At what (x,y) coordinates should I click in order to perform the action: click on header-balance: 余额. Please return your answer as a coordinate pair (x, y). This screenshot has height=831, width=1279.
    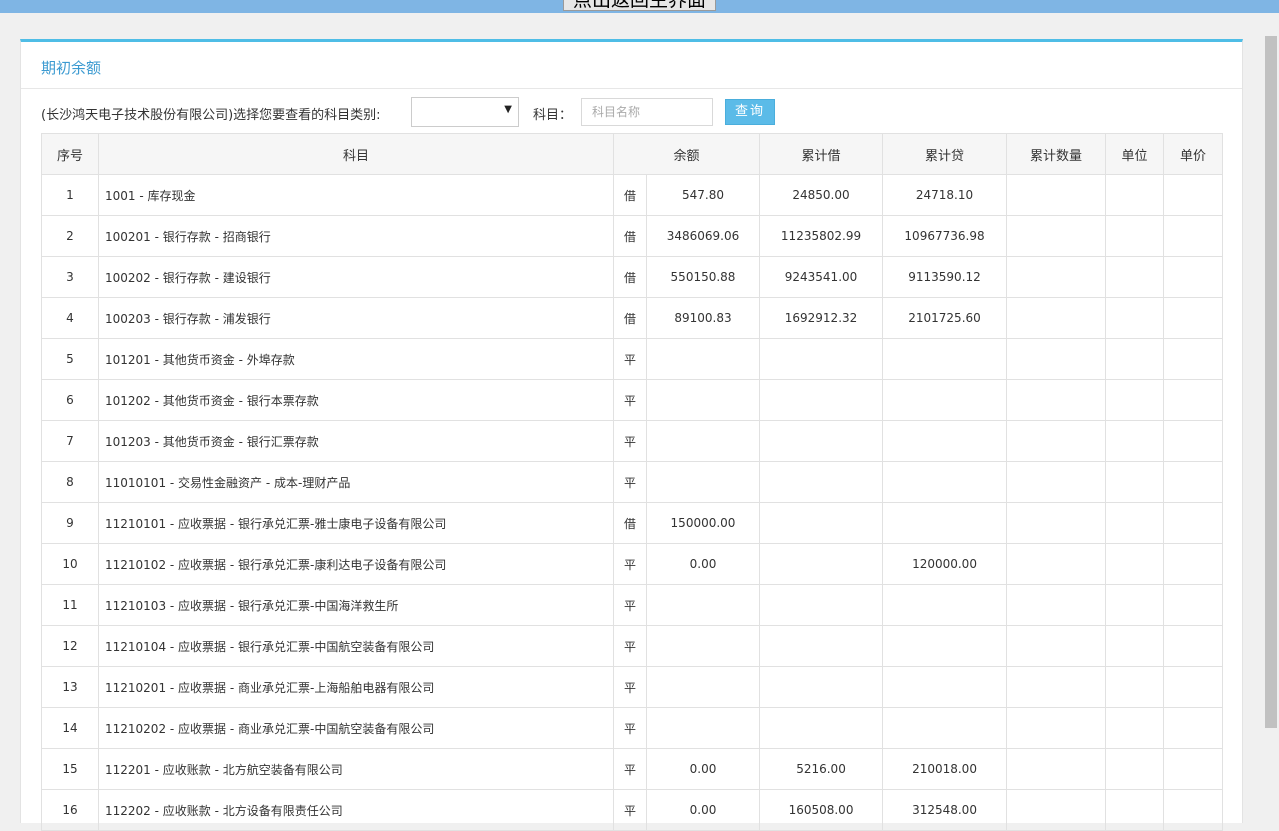
    Looking at the image, I should click on (686, 154).